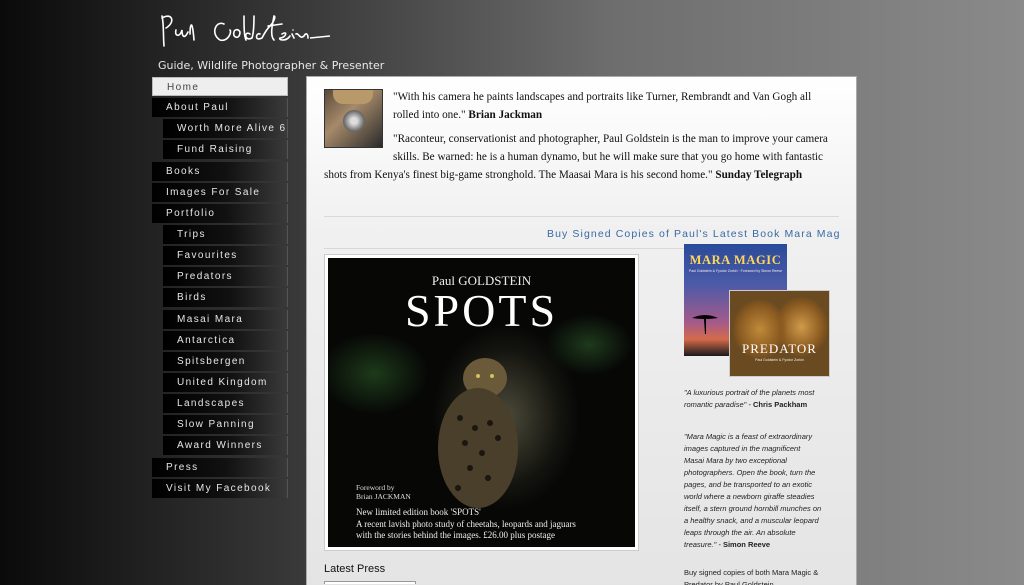 The image size is (1024, 585). I want to click on nav-item-award-winners: Award Winners, so click(225, 446).